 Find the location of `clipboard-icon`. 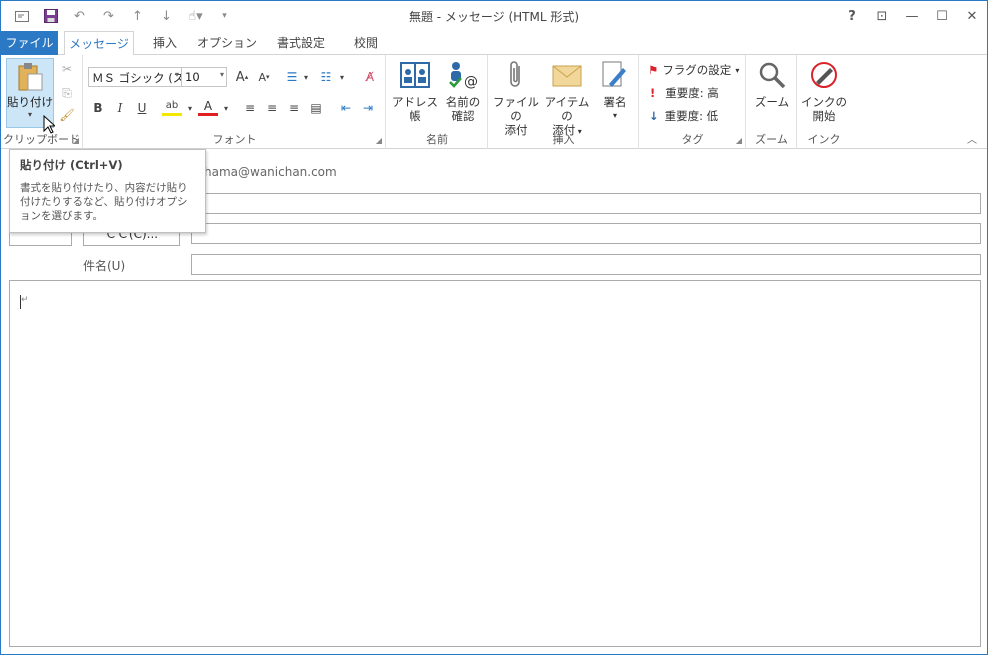

clipboard-icon is located at coordinates (30, 77).